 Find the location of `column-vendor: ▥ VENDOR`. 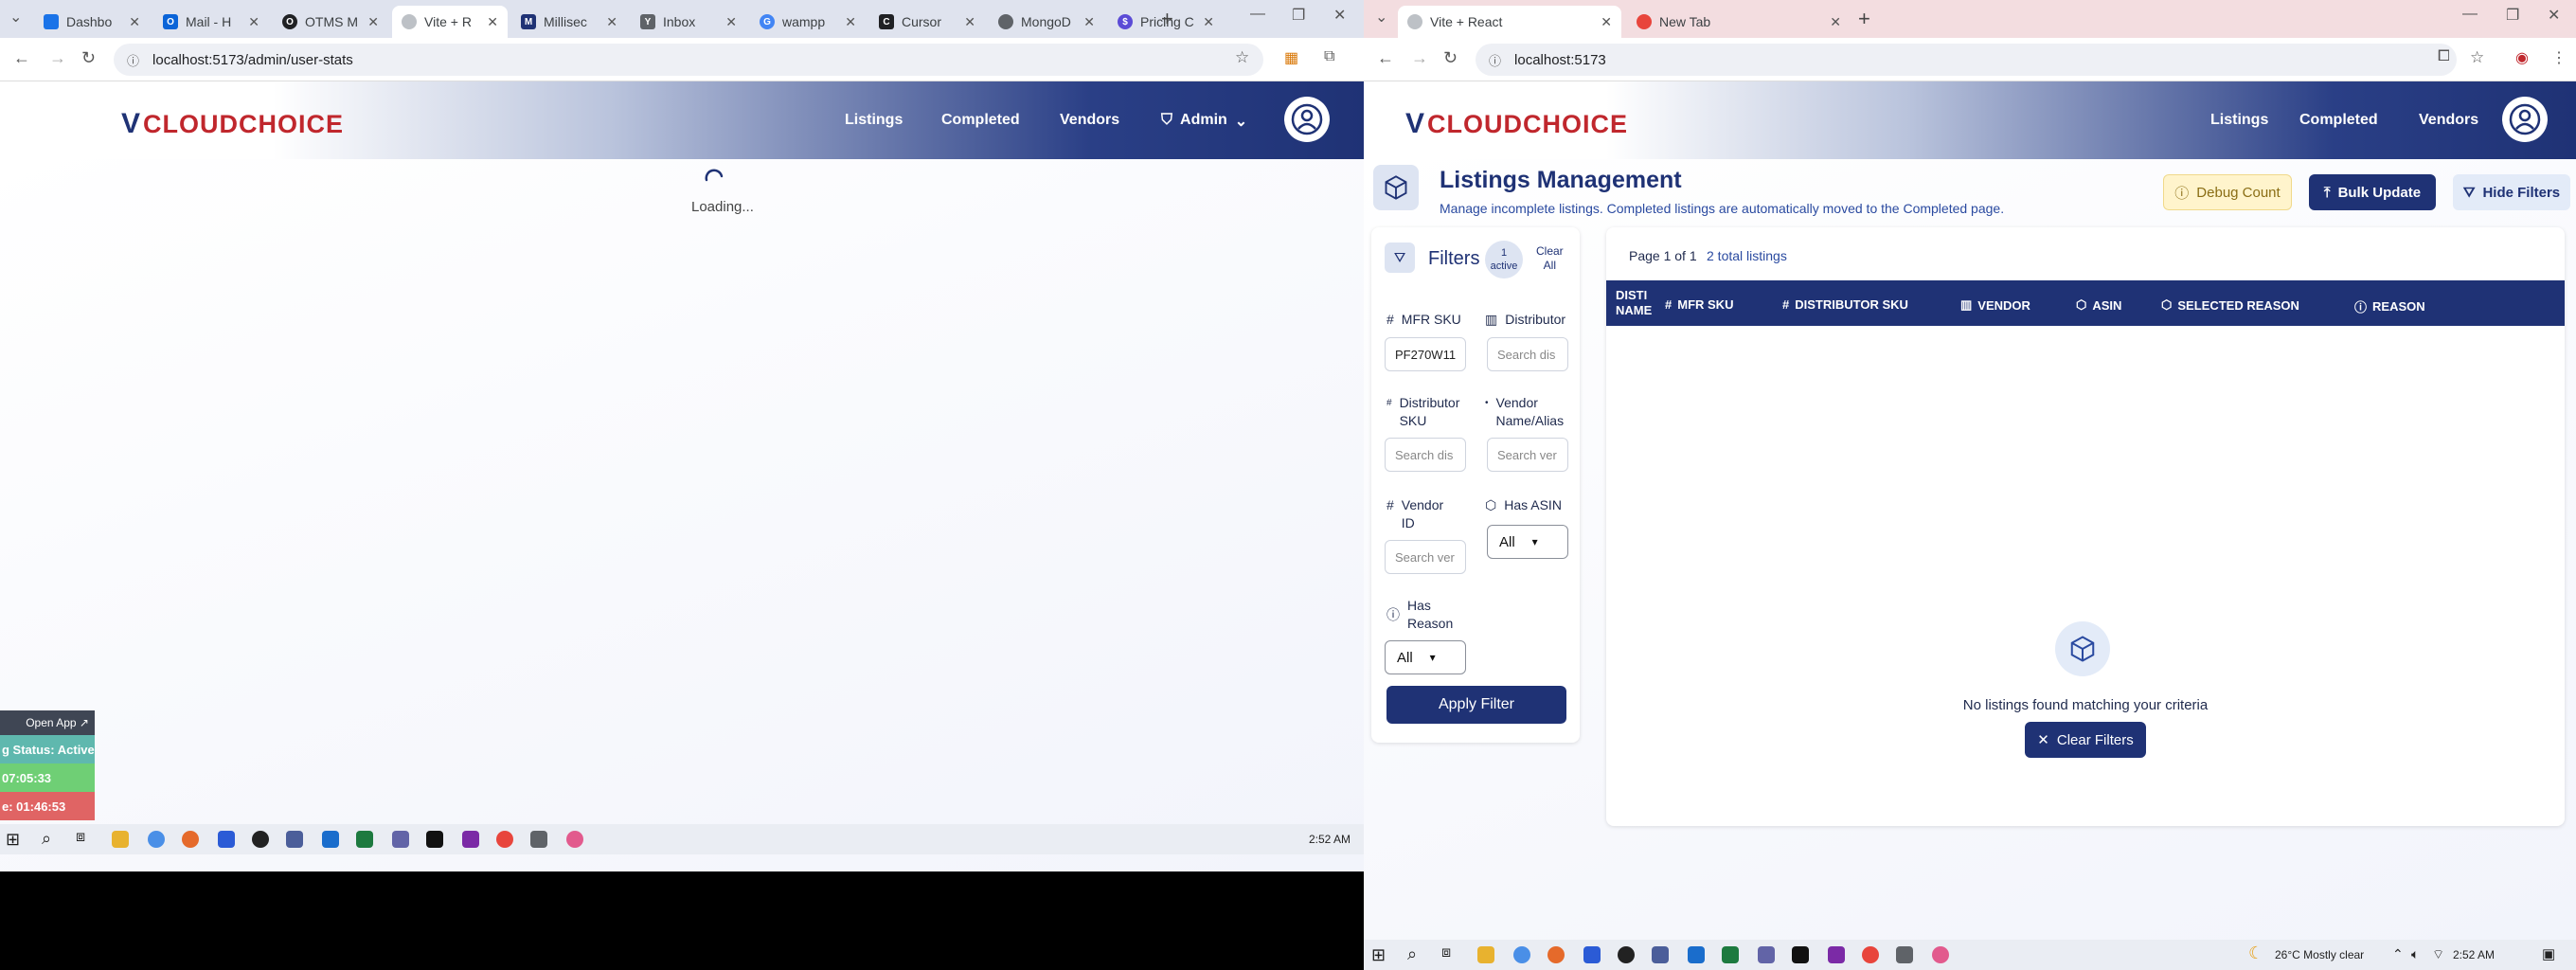

column-vendor: ▥ VENDOR is located at coordinates (1995, 305).